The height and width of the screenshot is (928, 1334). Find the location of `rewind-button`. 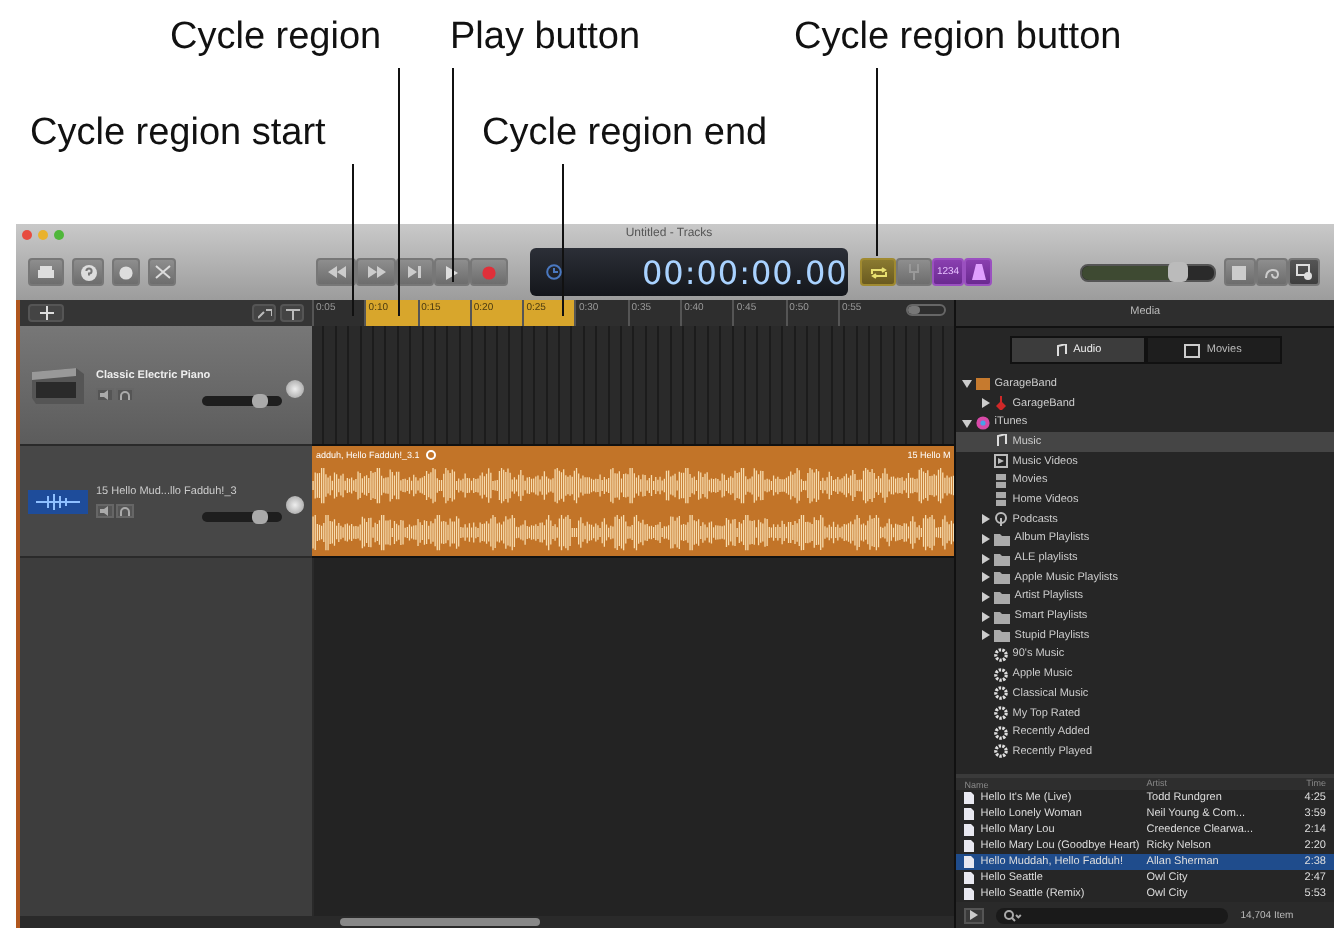

rewind-button is located at coordinates (336, 272).